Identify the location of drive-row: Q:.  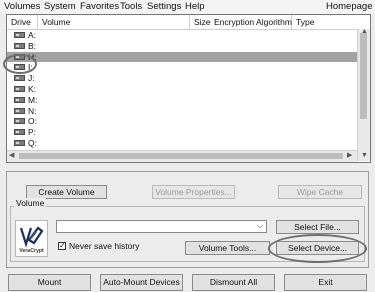
(182, 143).